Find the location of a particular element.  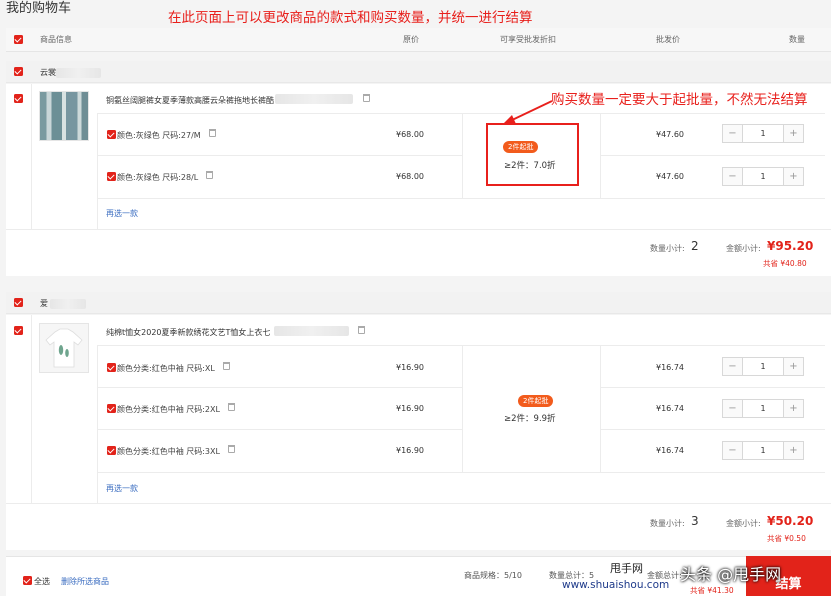

shop-name: 爱 is located at coordinates (44, 303).